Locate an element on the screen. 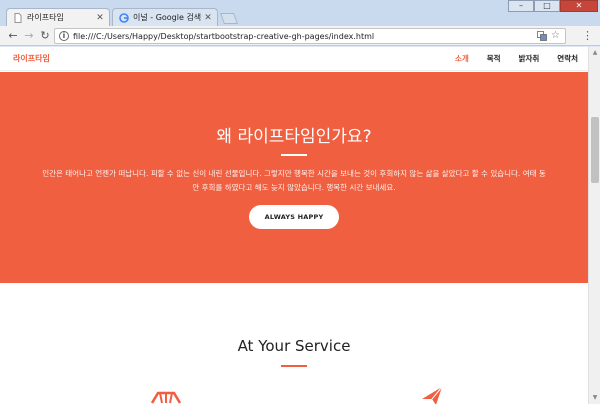 The height and width of the screenshot is (404, 600). browser-titlebar: 라이프타임 ✕ 이널 - Google 검색 ✕ – □ ✕ is located at coordinates (300, 13).